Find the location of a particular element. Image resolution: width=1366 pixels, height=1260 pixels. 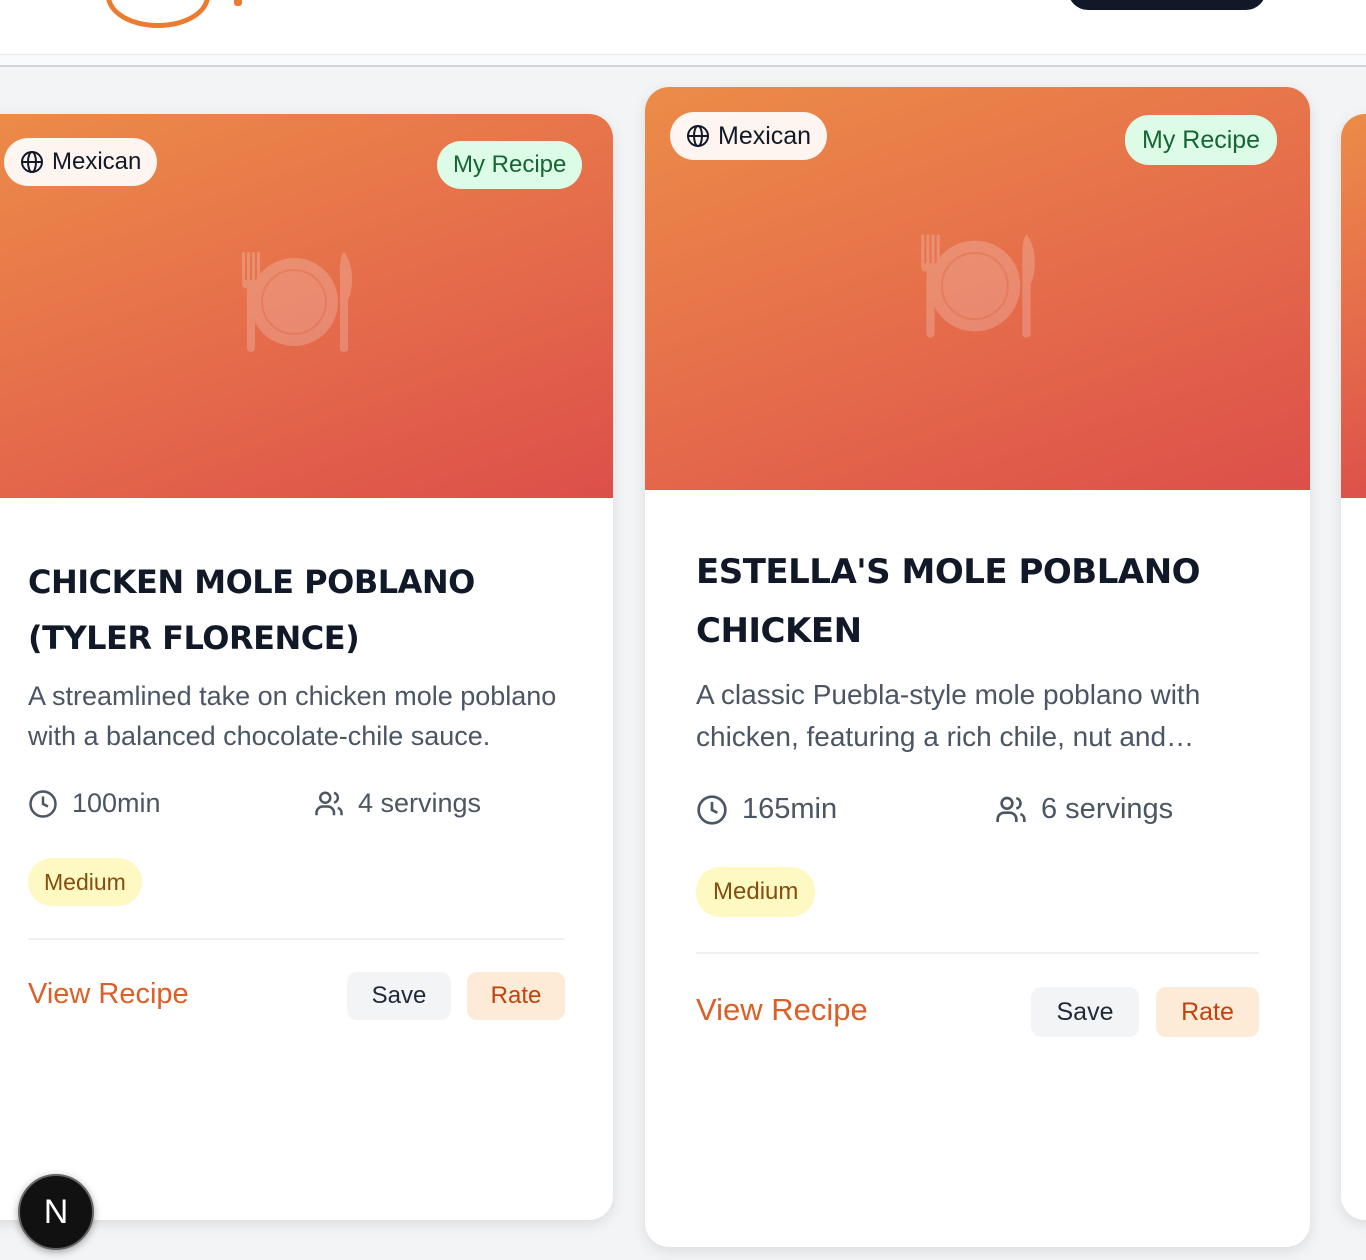

cook-time: 100min is located at coordinates (94, 803).